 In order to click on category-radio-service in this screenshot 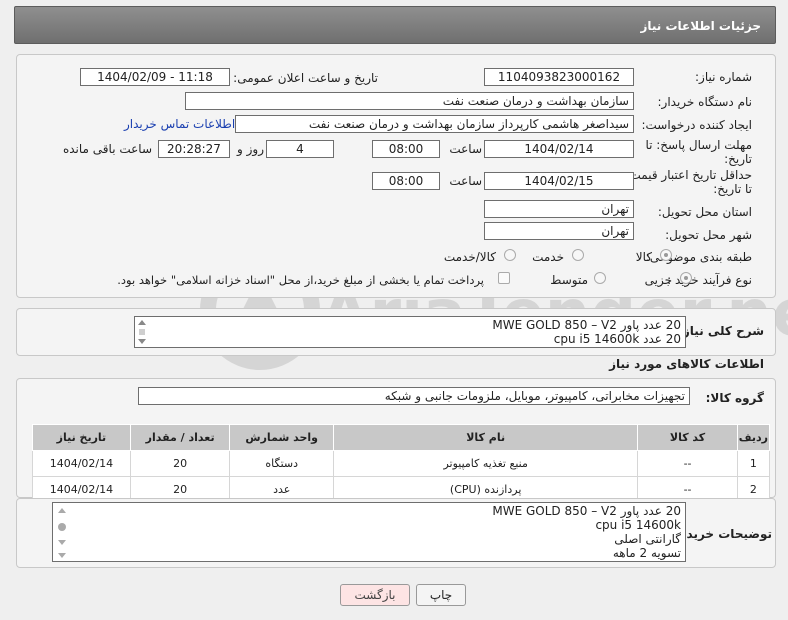, I will do `click(578, 255)`.